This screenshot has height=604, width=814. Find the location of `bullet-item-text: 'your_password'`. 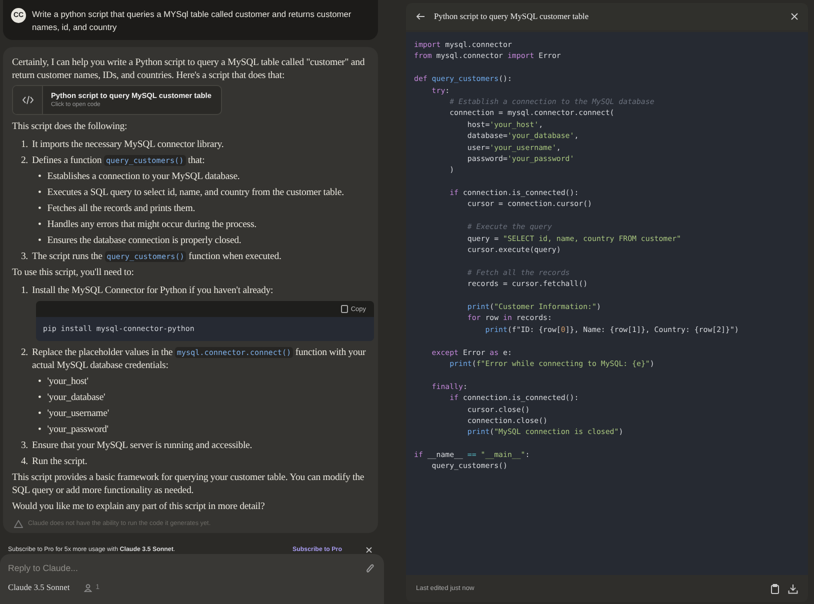

bullet-item-text: 'your_password' is located at coordinates (77, 429).